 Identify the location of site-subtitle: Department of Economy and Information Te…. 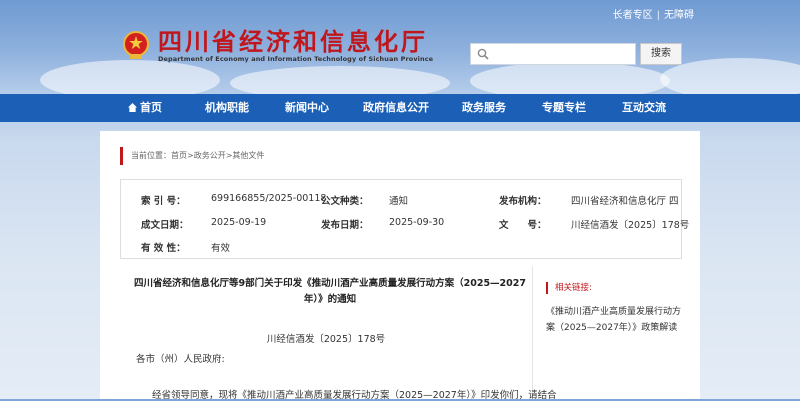
(296, 59).